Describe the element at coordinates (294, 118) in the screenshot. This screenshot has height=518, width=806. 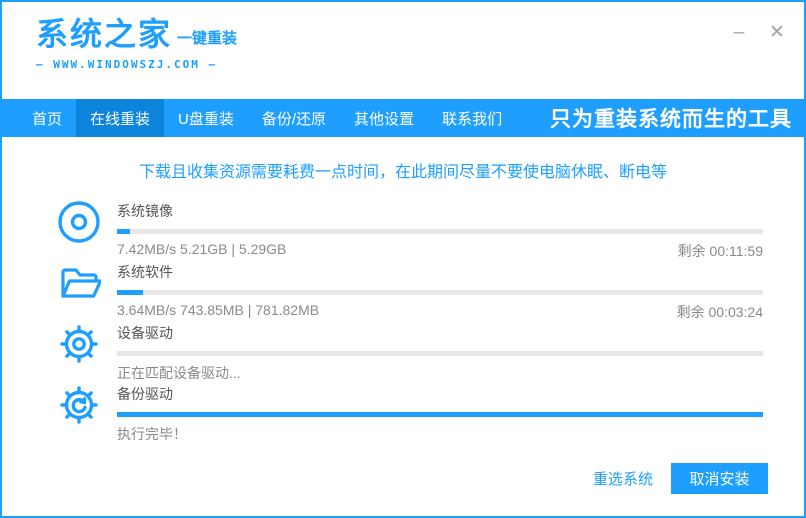
I see `nav-item-backup-restore: 备份/还原` at that location.